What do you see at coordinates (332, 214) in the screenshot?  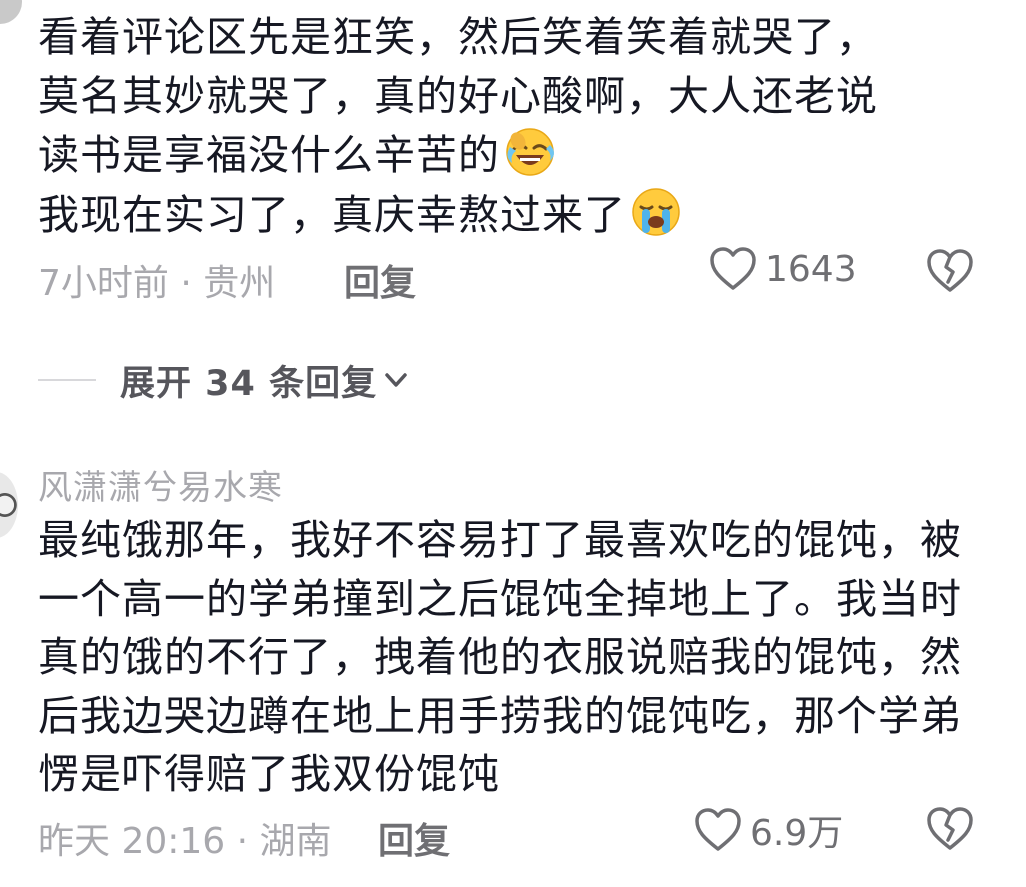 I see `comment-line: 我现在实习了，真庆幸熬过来了` at bounding box center [332, 214].